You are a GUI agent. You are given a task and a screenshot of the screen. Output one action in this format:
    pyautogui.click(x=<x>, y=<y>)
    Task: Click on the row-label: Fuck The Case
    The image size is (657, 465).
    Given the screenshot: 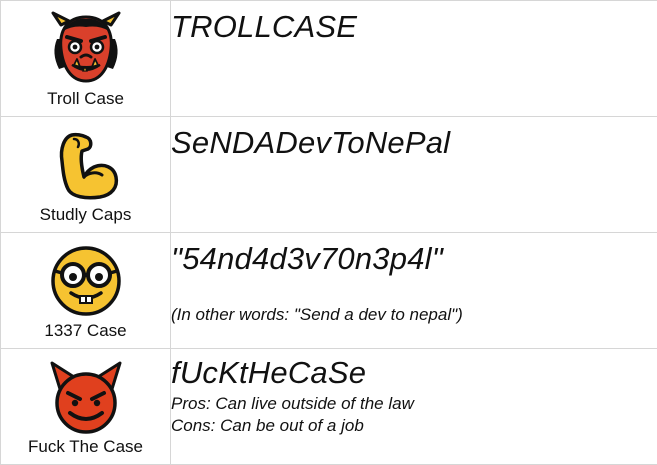 What is the action you would take?
    pyautogui.click(x=85, y=446)
    